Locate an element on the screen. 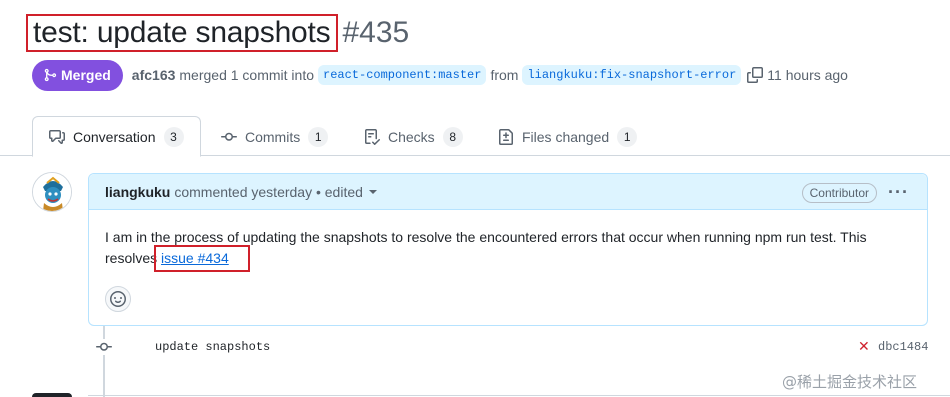  timeline-line is located at coordinates (104, 361).